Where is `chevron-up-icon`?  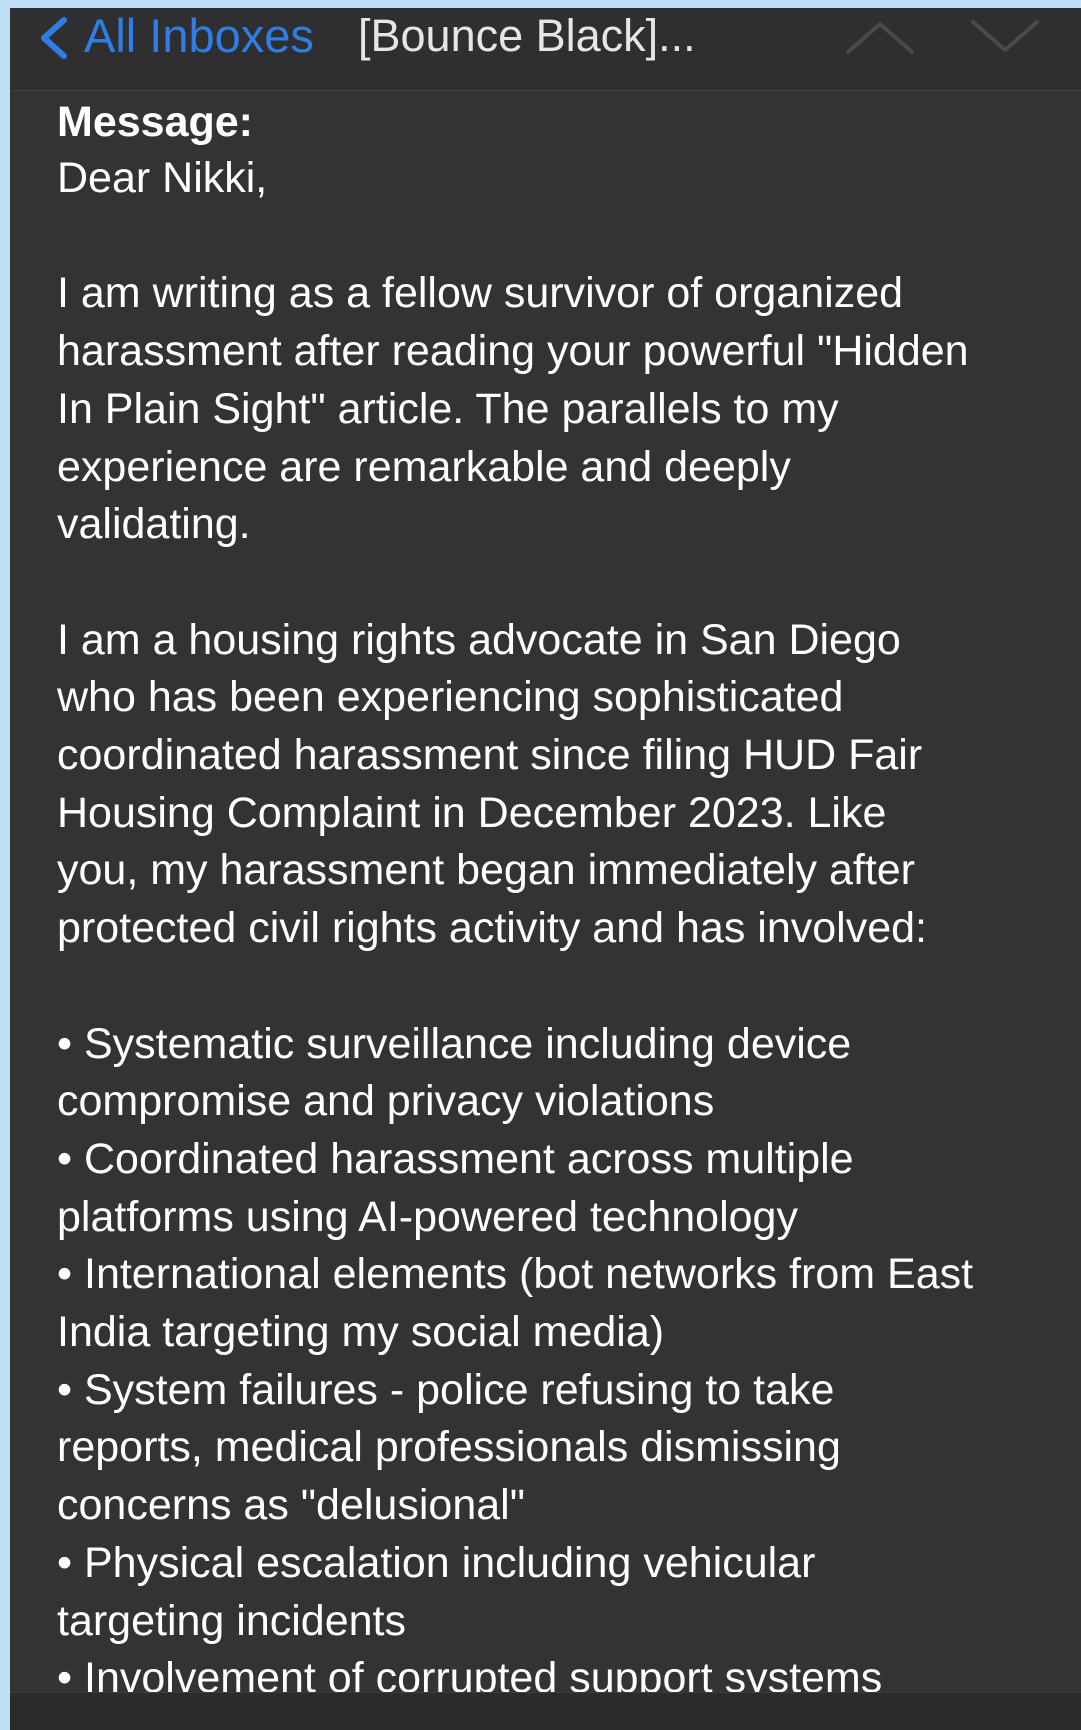
chevron-up-icon is located at coordinates (880, 36).